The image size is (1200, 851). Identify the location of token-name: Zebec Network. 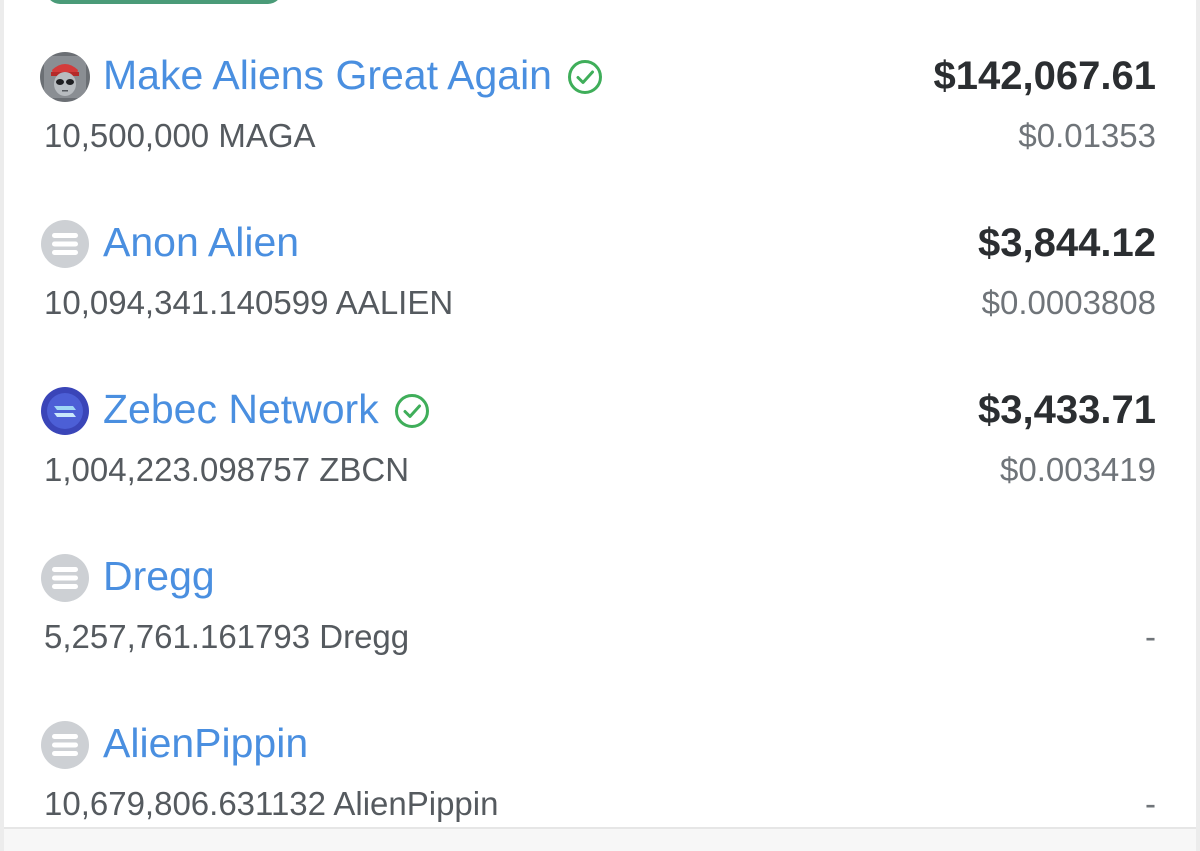
(267, 409).